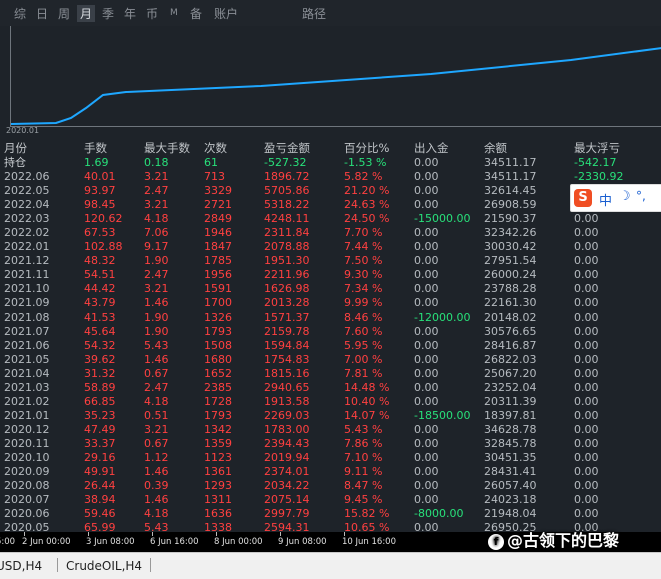 This screenshot has width=661, height=579. What do you see at coordinates (330, 565) in the screenshot?
I see `symbol-tab-bar: USD,H4 CrudeOIL,H4` at bounding box center [330, 565].